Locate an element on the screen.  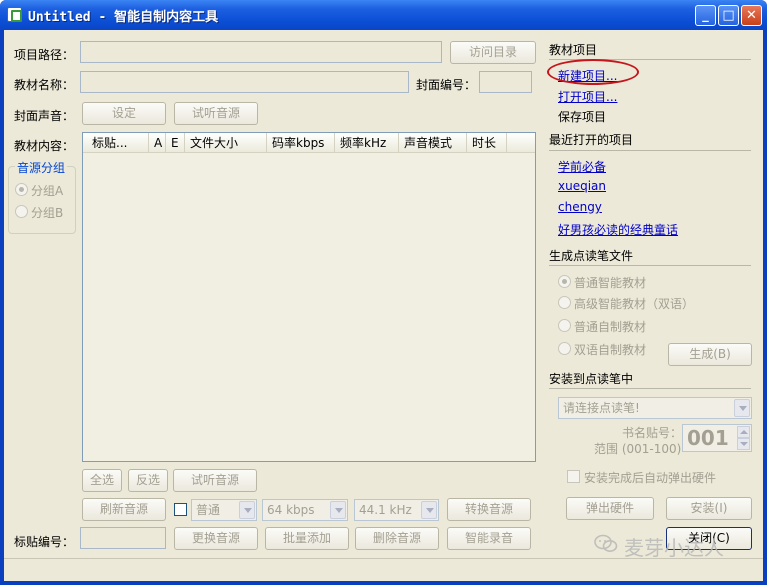
gen-option-label: 普通智能教材 is located at coordinates (610, 283).